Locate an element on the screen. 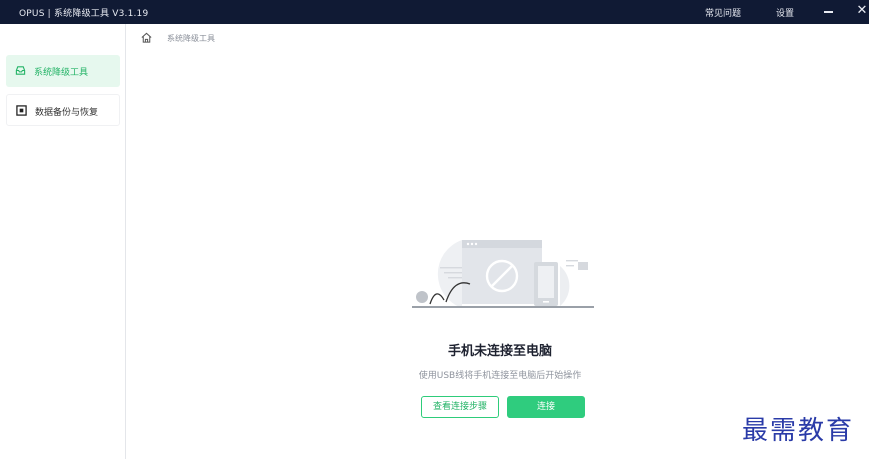  empty-state-description: 使用USB线将手机连接至电脑后开始操作 is located at coordinates (500, 376).